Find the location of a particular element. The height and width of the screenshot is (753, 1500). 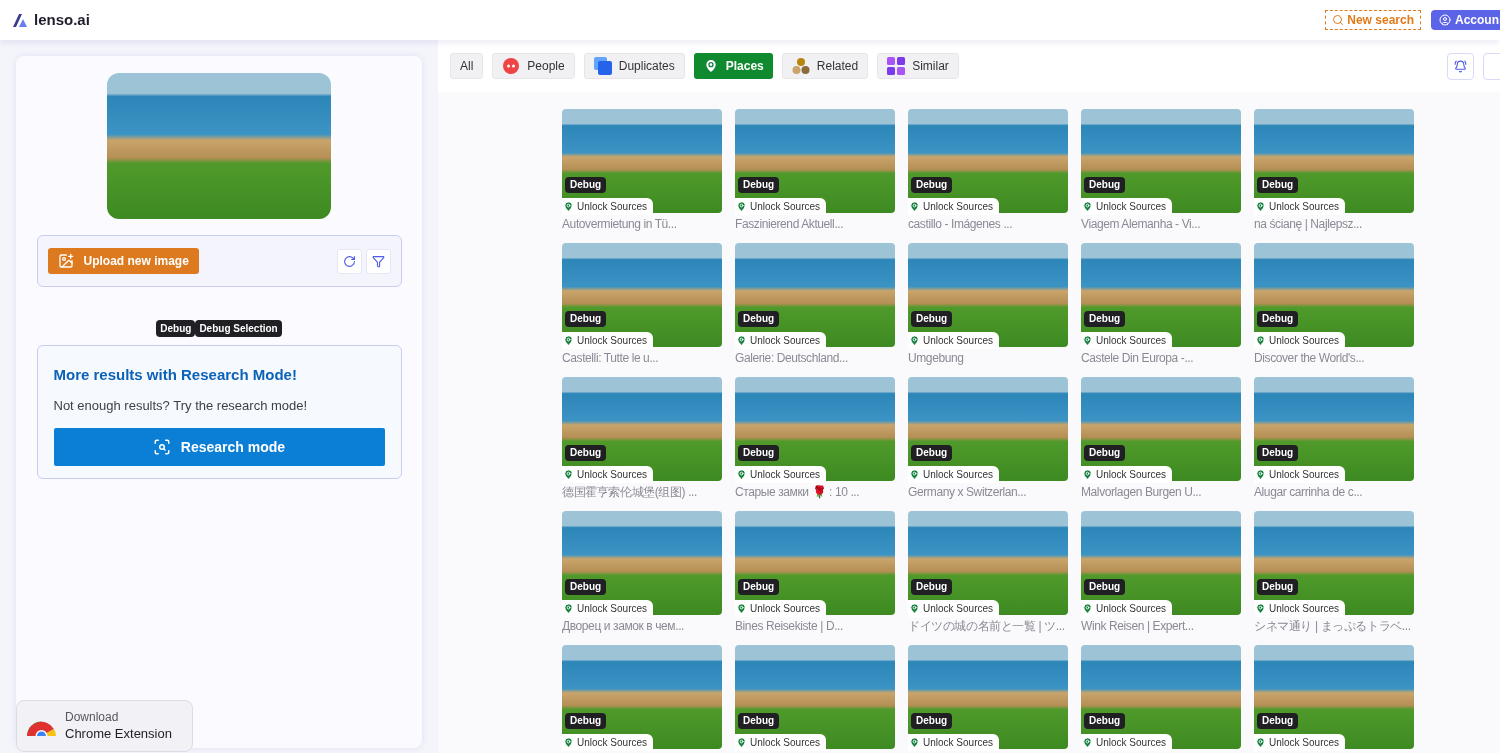

squares-icon is located at coordinates (602, 66).